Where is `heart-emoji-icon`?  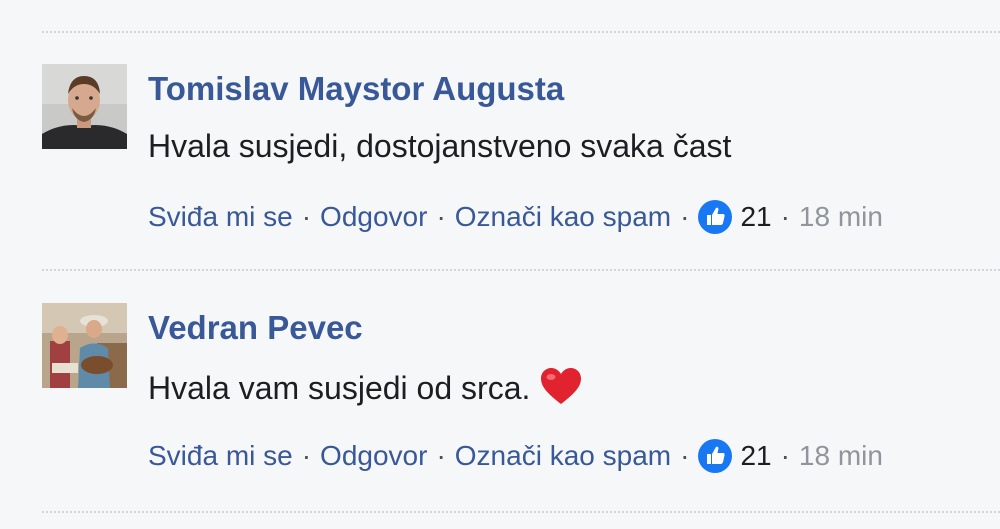 heart-emoji-icon is located at coordinates (561, 390).